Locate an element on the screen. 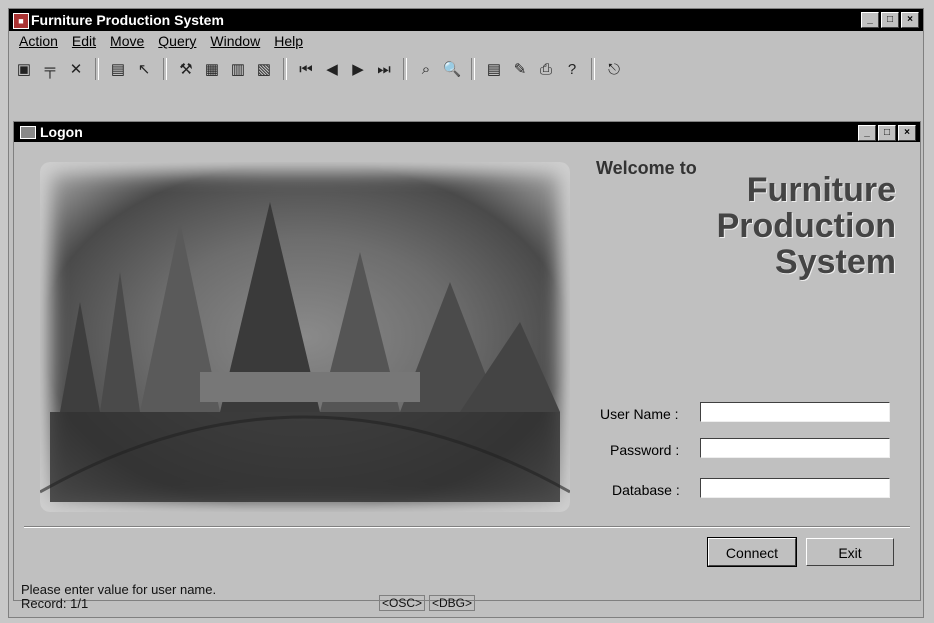  logon-title: Logon is located at coordinates (61, 132).